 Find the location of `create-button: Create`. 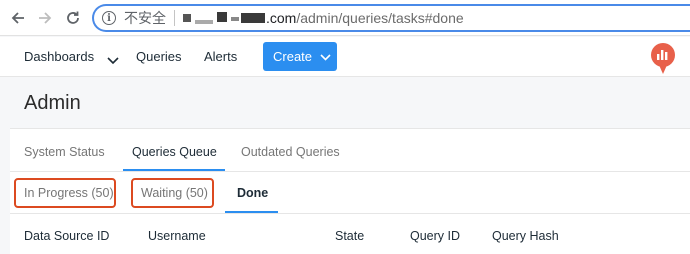

create-button: Create is located at coordinates (300, 56).